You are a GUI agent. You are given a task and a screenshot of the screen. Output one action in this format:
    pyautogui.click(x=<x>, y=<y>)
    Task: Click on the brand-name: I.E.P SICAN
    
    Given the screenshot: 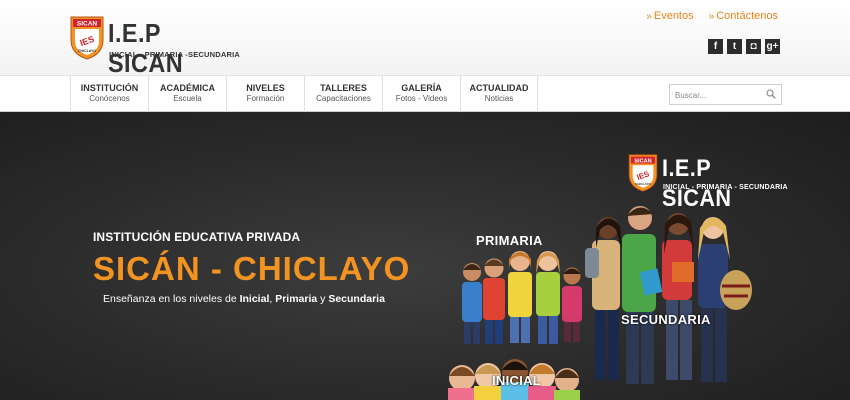 What is the action you would take?
    pyautogui.click(x=146, y=48)
    